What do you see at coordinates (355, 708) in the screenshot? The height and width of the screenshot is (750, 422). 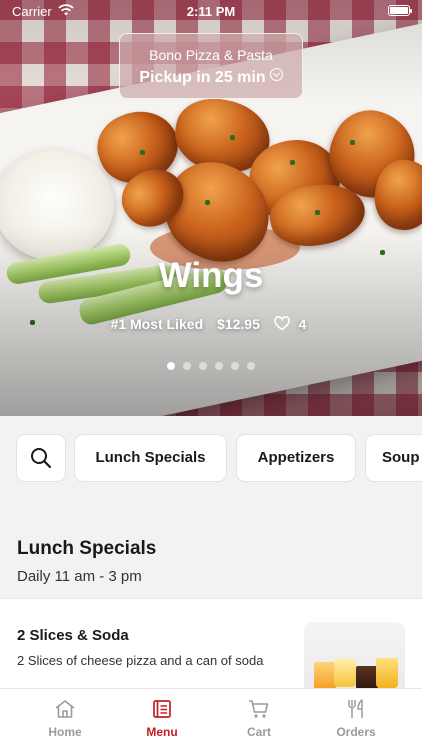 I see `fork-knife-icon` at bounding box center [355, 708].